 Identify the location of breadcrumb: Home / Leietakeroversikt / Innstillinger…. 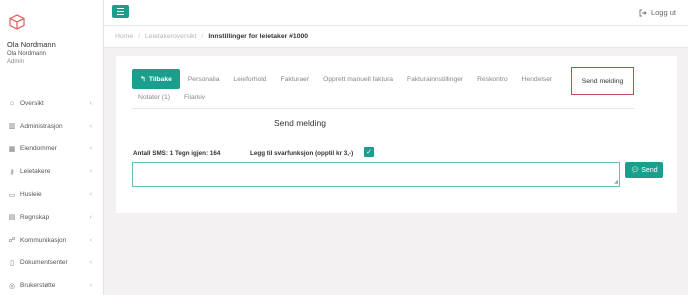
(396, 37).